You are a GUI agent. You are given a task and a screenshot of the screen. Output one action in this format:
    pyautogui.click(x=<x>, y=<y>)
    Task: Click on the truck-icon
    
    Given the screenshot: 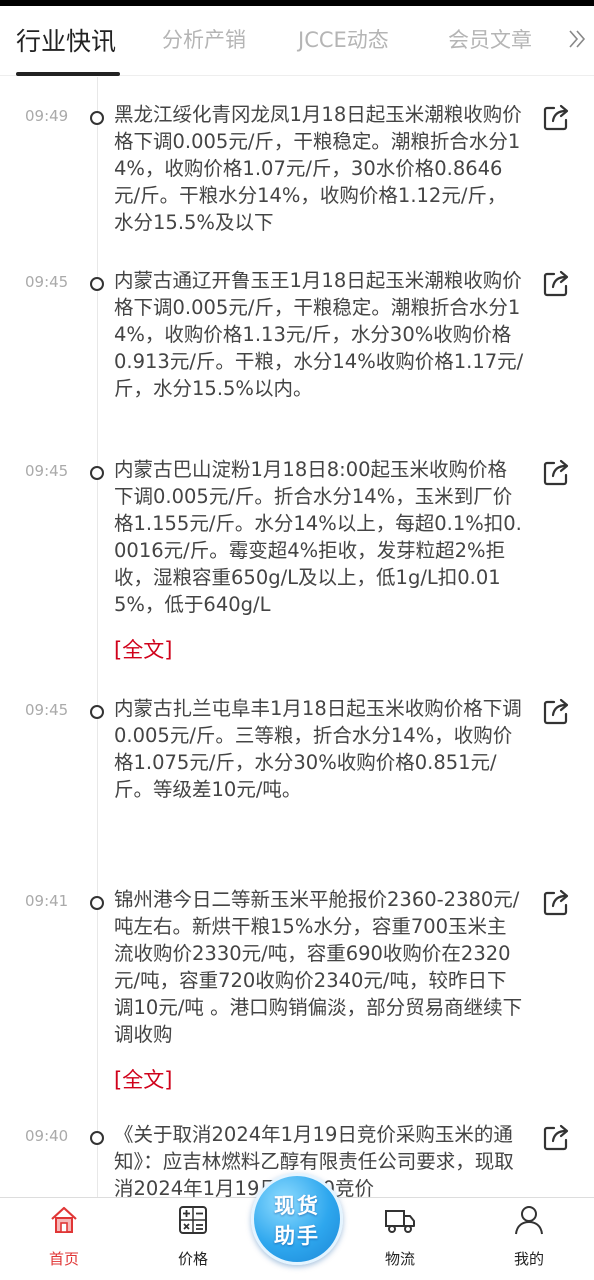 What is the action you would take?
    pyautogui.click(x=400, y=1221)
    